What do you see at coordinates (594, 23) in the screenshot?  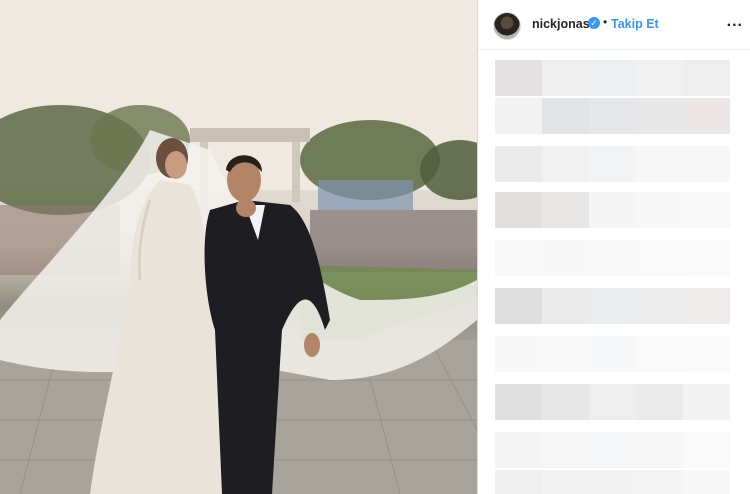 I see `verified-check-icon: ✓` at bounding box center [594, 23].